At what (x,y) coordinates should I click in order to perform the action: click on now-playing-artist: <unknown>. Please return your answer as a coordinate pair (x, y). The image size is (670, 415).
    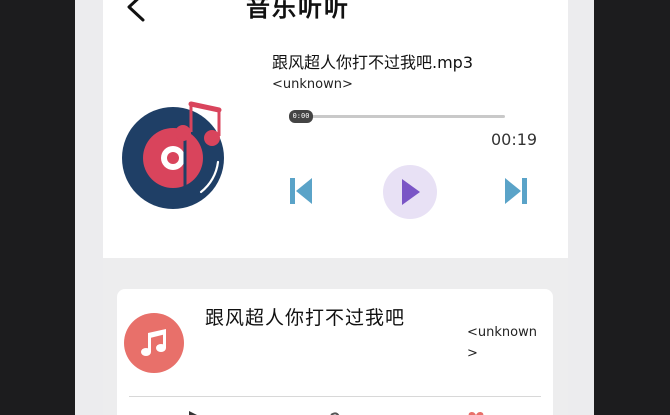
    Looking at the image, I should click on (312, 84).